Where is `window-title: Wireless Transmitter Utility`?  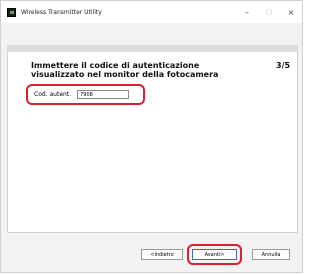
window-title: Wireless Transmitter Utility is located at coordinates (61, 12).